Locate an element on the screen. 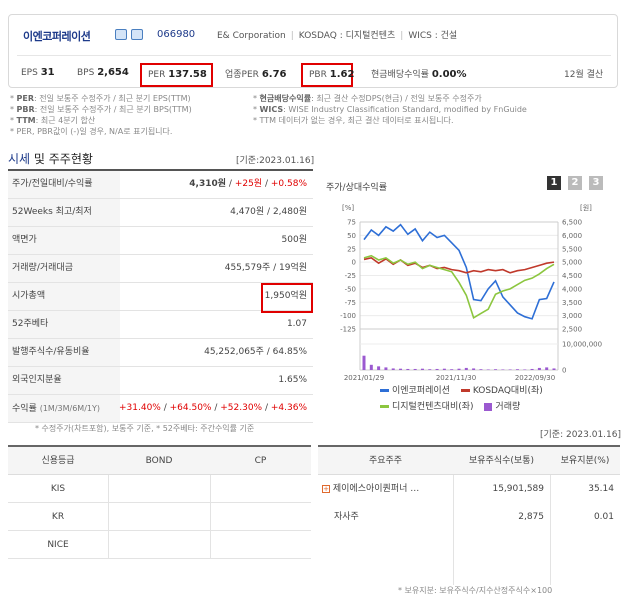  section-title: 시세 및 주주현황 is located at coordinates (50, 159).